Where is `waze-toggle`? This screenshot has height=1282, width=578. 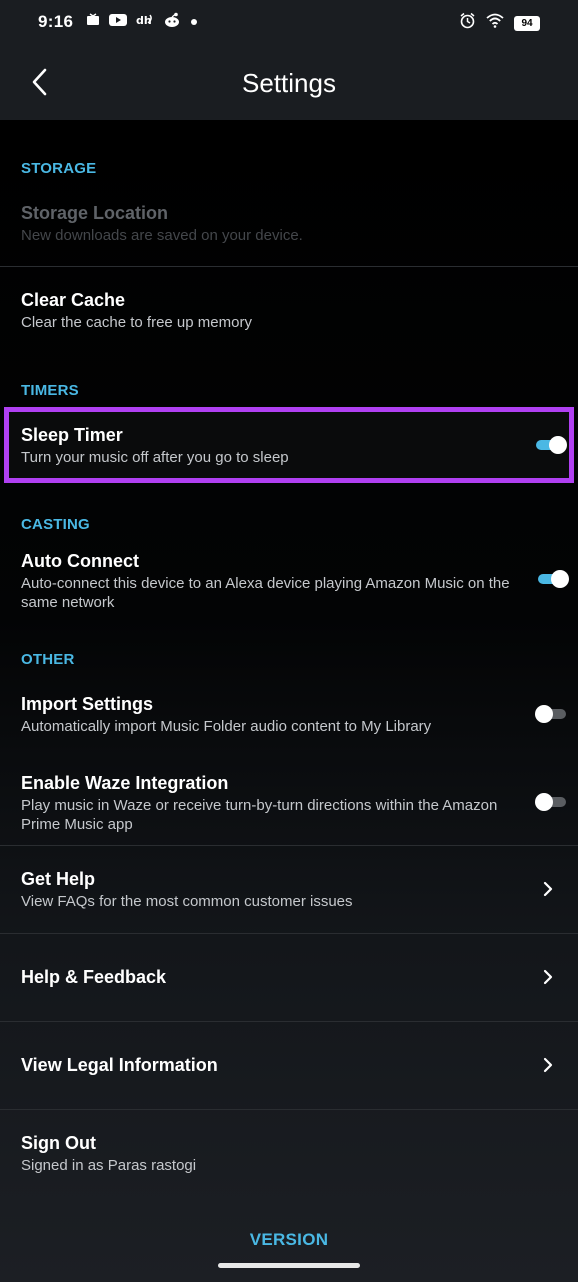
waze-toggle is located at coordinates (551, 802).